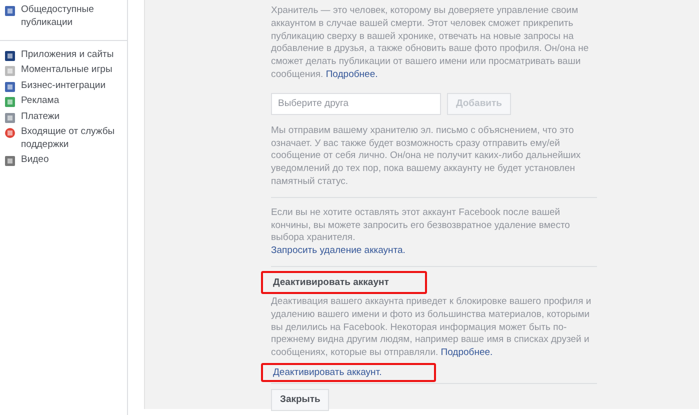  I want to click on request-deletion-link: Запросить удаление аккаунта., so click(338, 250).